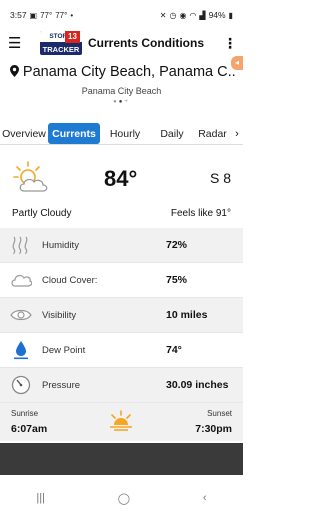 Image resolution: width=320 pixels, height=512 pixels. What do you see at coordinates (21, 385) in the screenshot?
I see `gauge-icon` at bounding box center [21, 385].